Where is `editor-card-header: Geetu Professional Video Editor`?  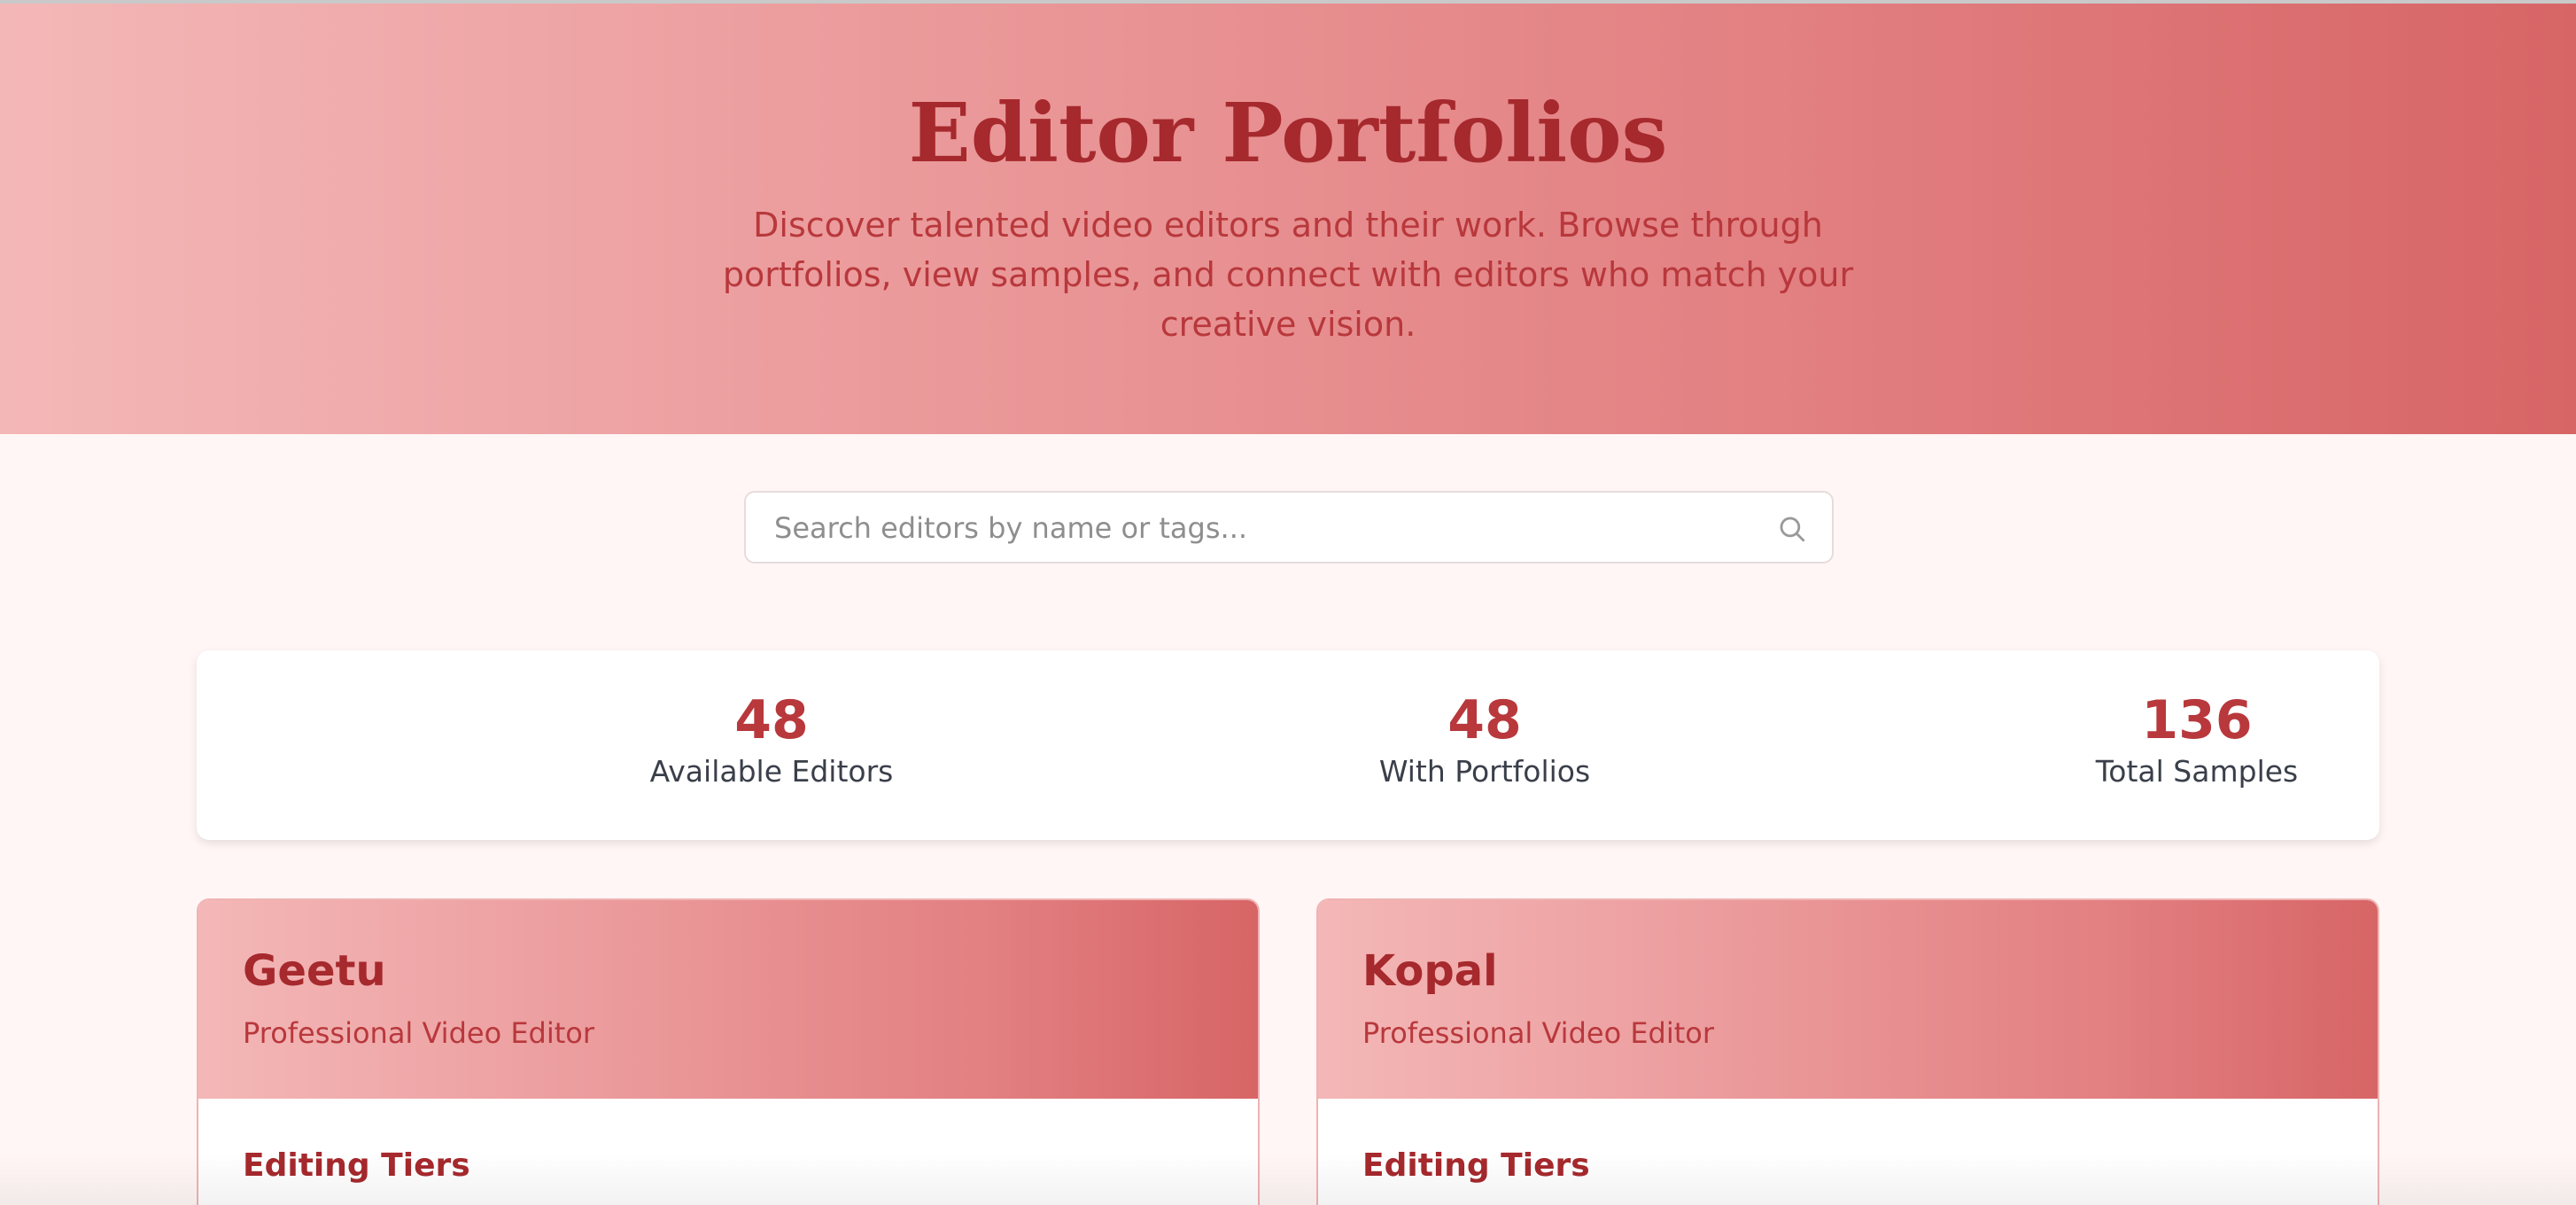 editor-card-header: Geetu Professional Video Editor is located at coordinates (728, 999).